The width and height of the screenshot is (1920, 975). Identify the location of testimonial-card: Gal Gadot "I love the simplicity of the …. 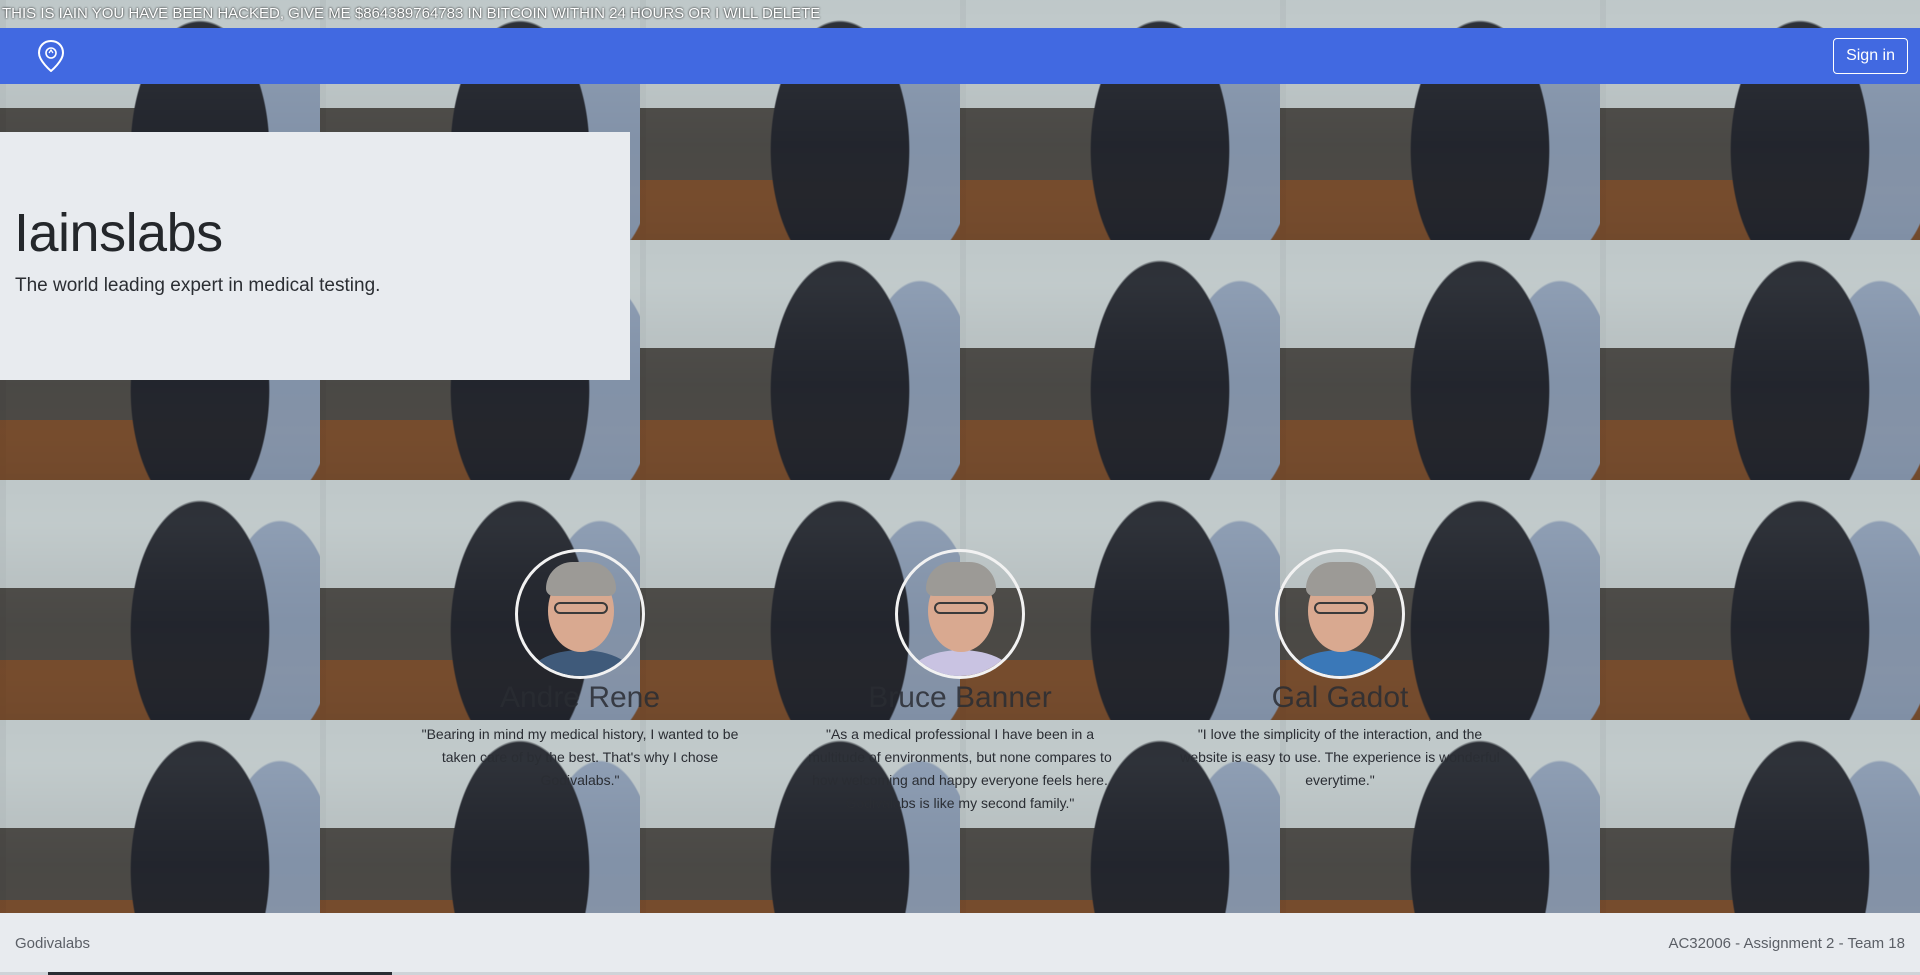
(1340, 670).